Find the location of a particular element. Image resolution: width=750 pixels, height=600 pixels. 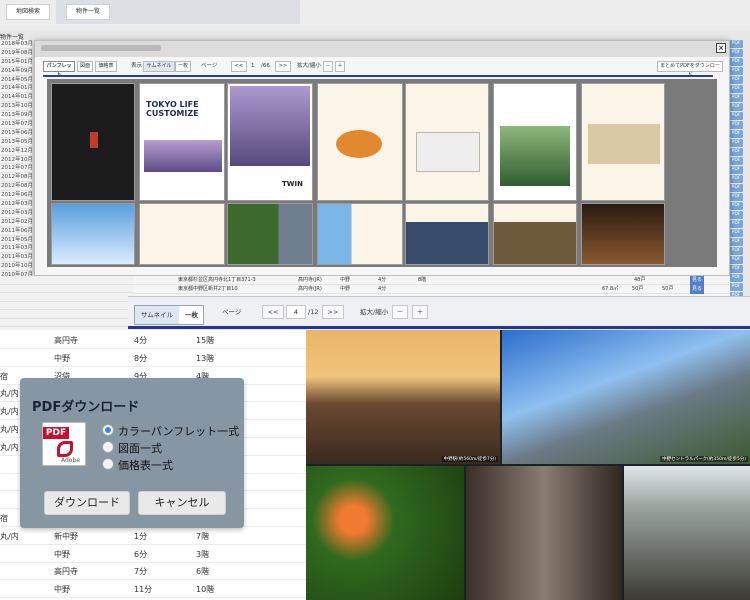

page-number: 1 is located at coordinates (253, 66).